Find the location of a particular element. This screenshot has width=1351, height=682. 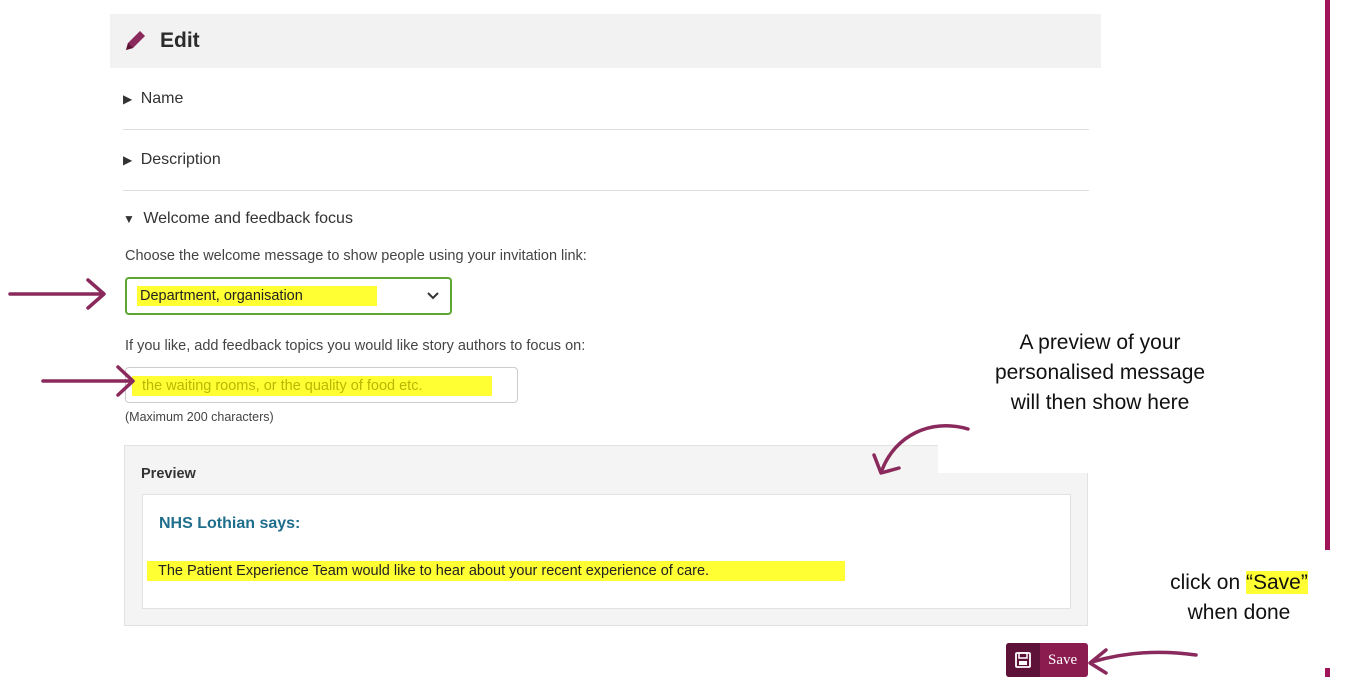

arrow-to-save-icon is located at coordinates (1143, 661).